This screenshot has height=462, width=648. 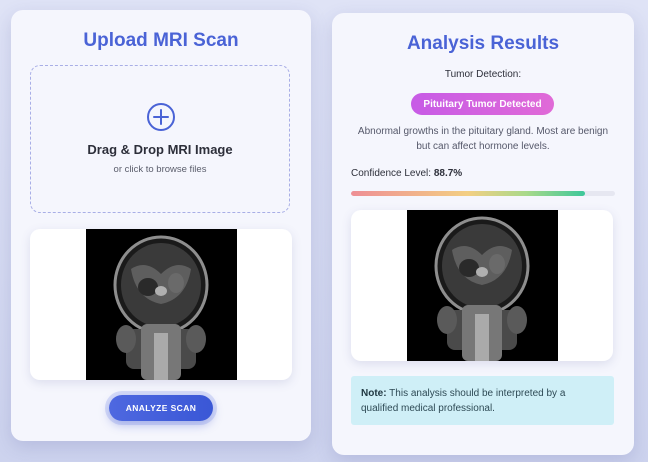 I want to click on confidence-label: Confidence Level:, so click(x=391, y=173).